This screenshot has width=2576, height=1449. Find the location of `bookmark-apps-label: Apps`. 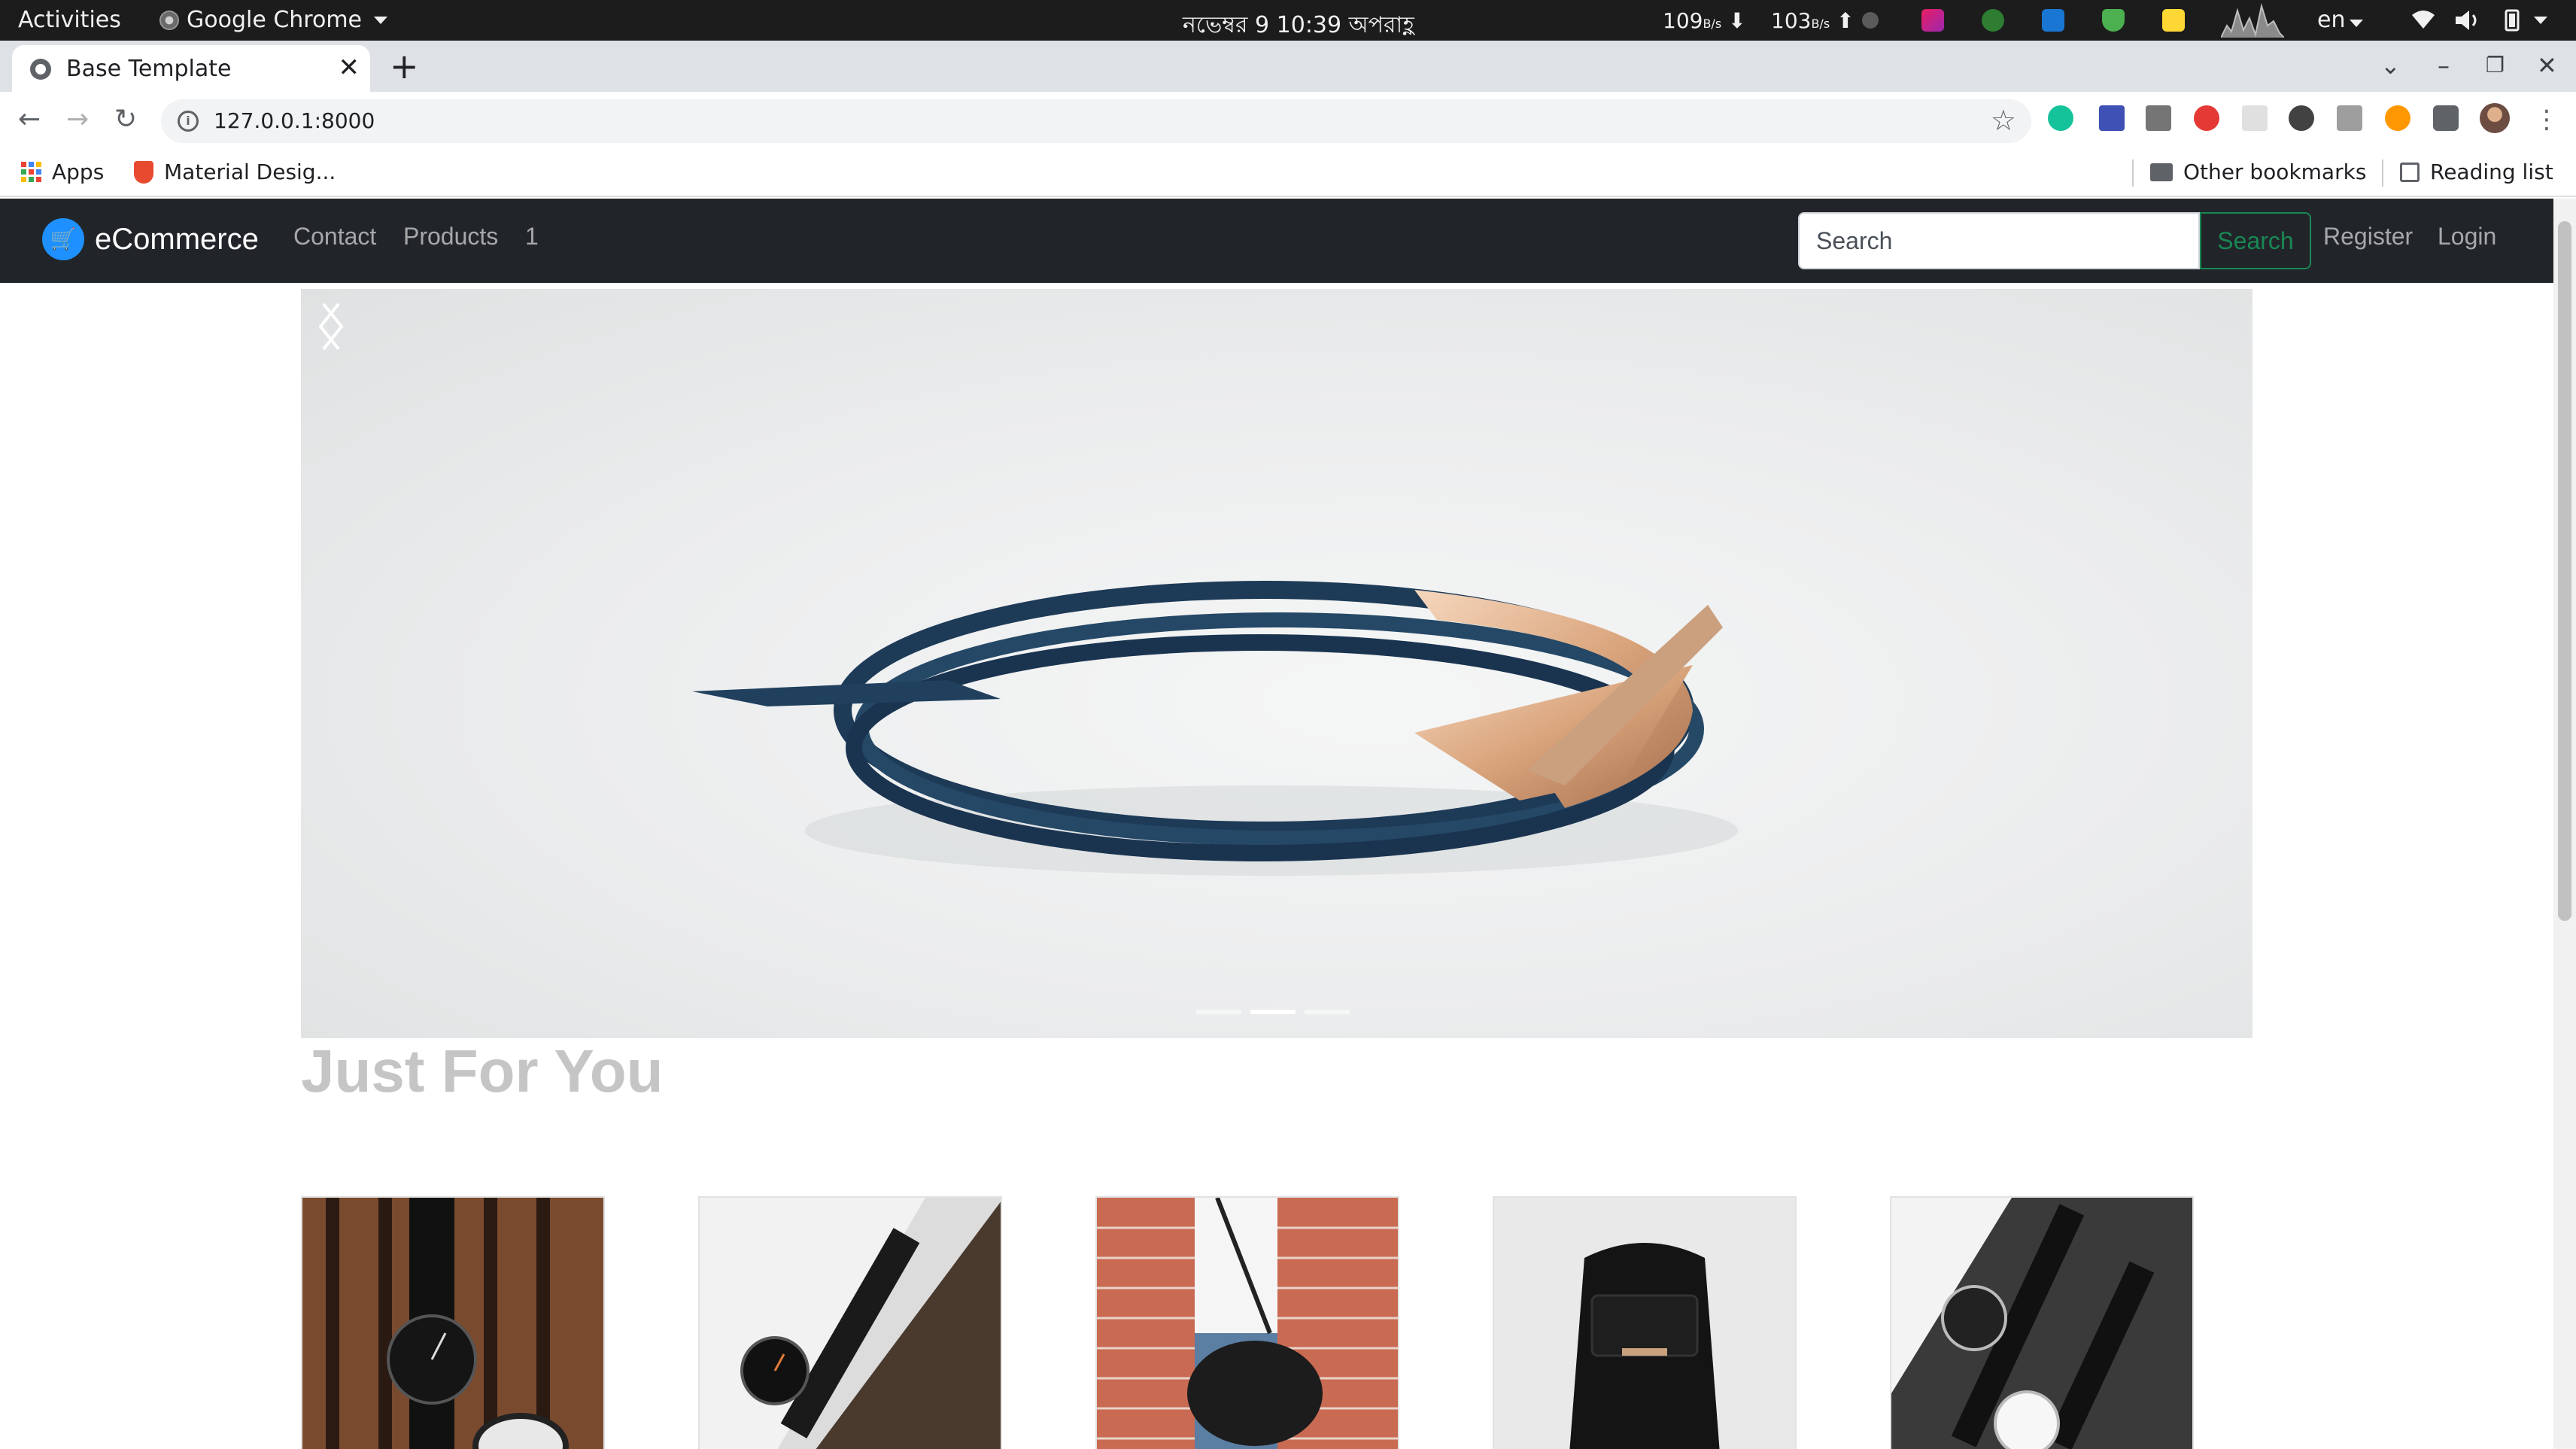

bookmark-apps-label: Apps is located at coordinates (79, 171).